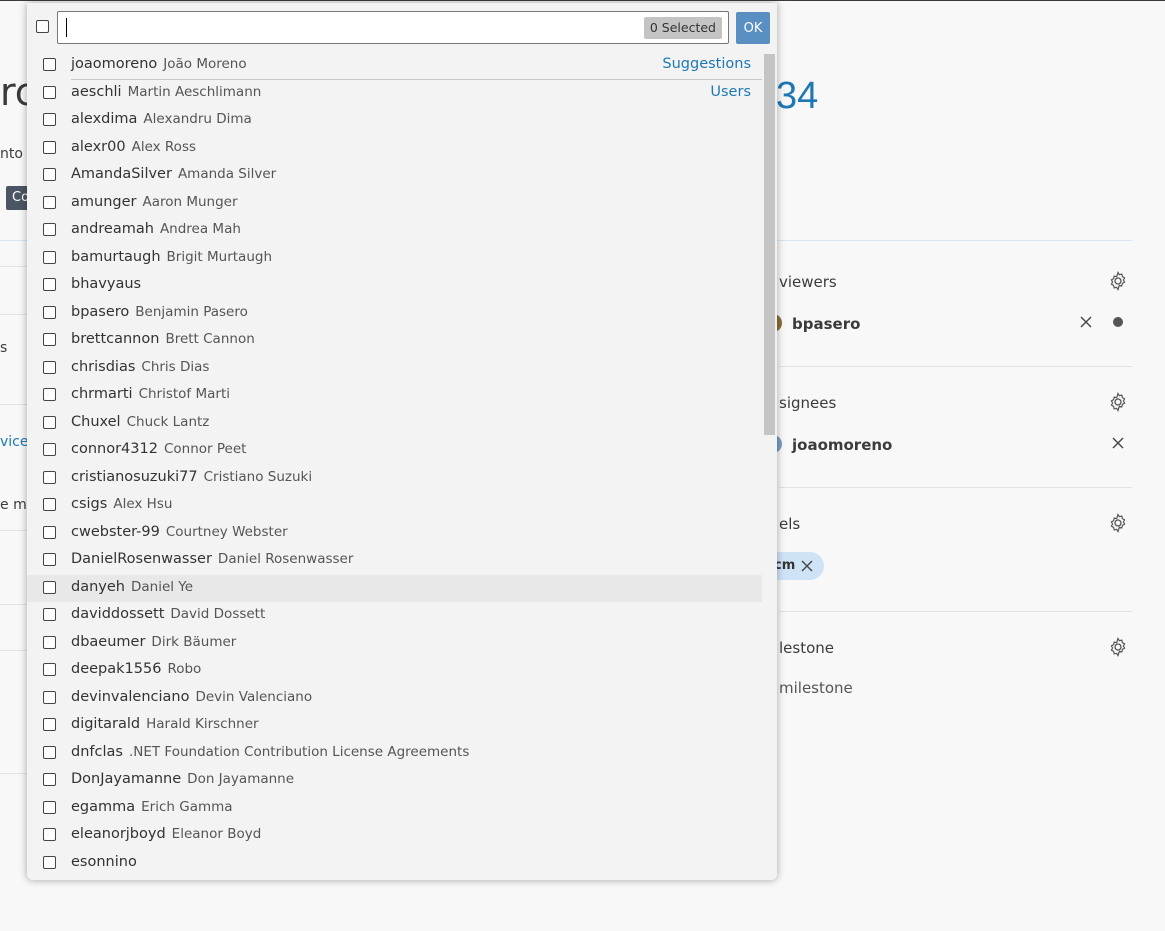  Describe the element at coordinates (165, 724) in the screenshot. I see `user-label: digitarald Harald Kirschner` at that location.